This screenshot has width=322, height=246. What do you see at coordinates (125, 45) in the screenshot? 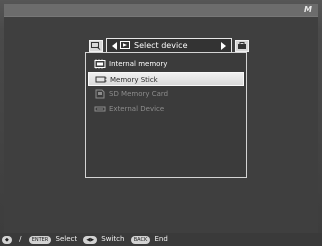
I see `screen-icon` at bounding box center [125, 45].